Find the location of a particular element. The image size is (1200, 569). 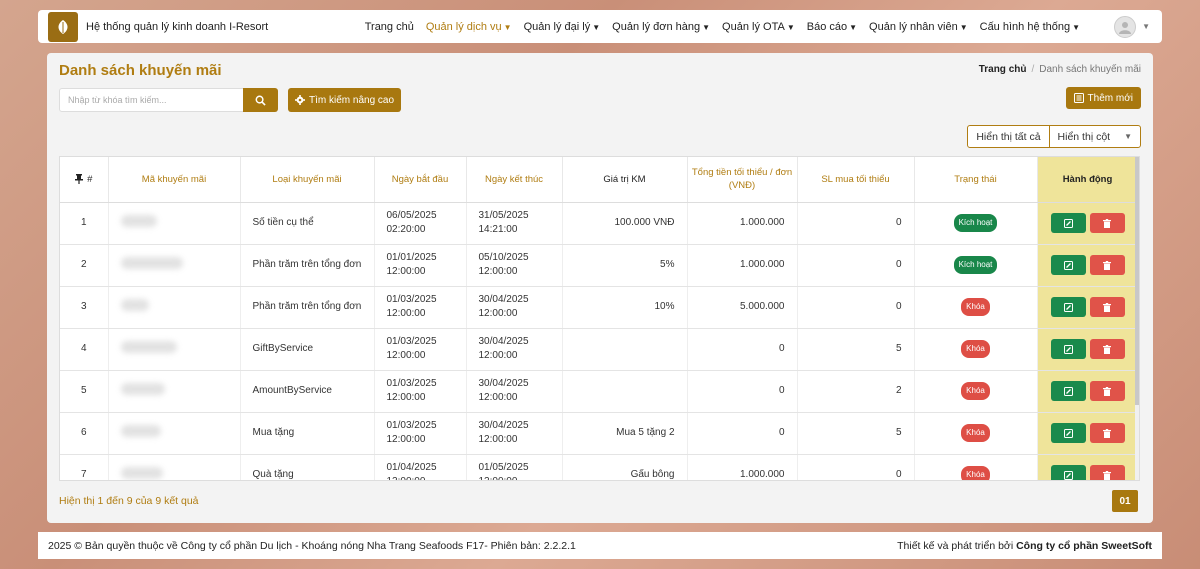

column-header-code: Mã khuyến mãi is located at coordinates (174, 180).